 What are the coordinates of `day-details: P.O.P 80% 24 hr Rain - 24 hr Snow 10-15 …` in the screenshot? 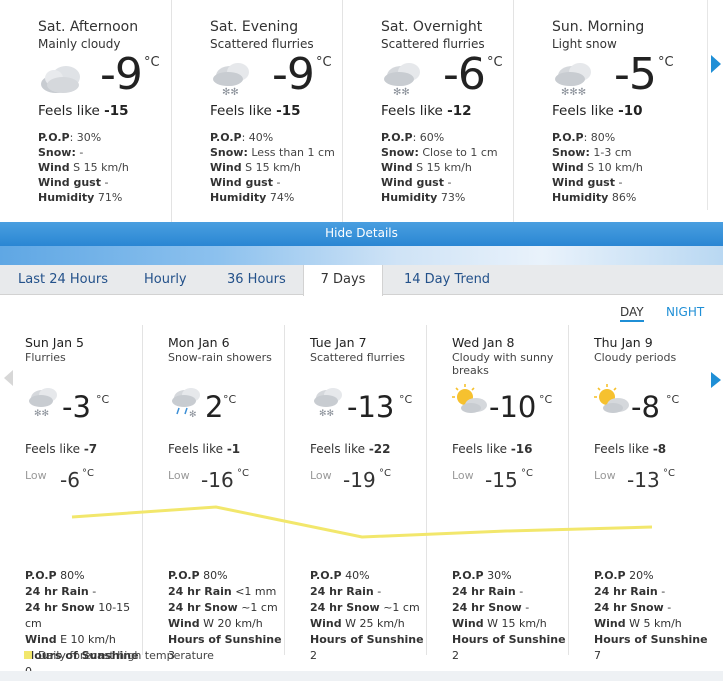 It's located at (82, 623).